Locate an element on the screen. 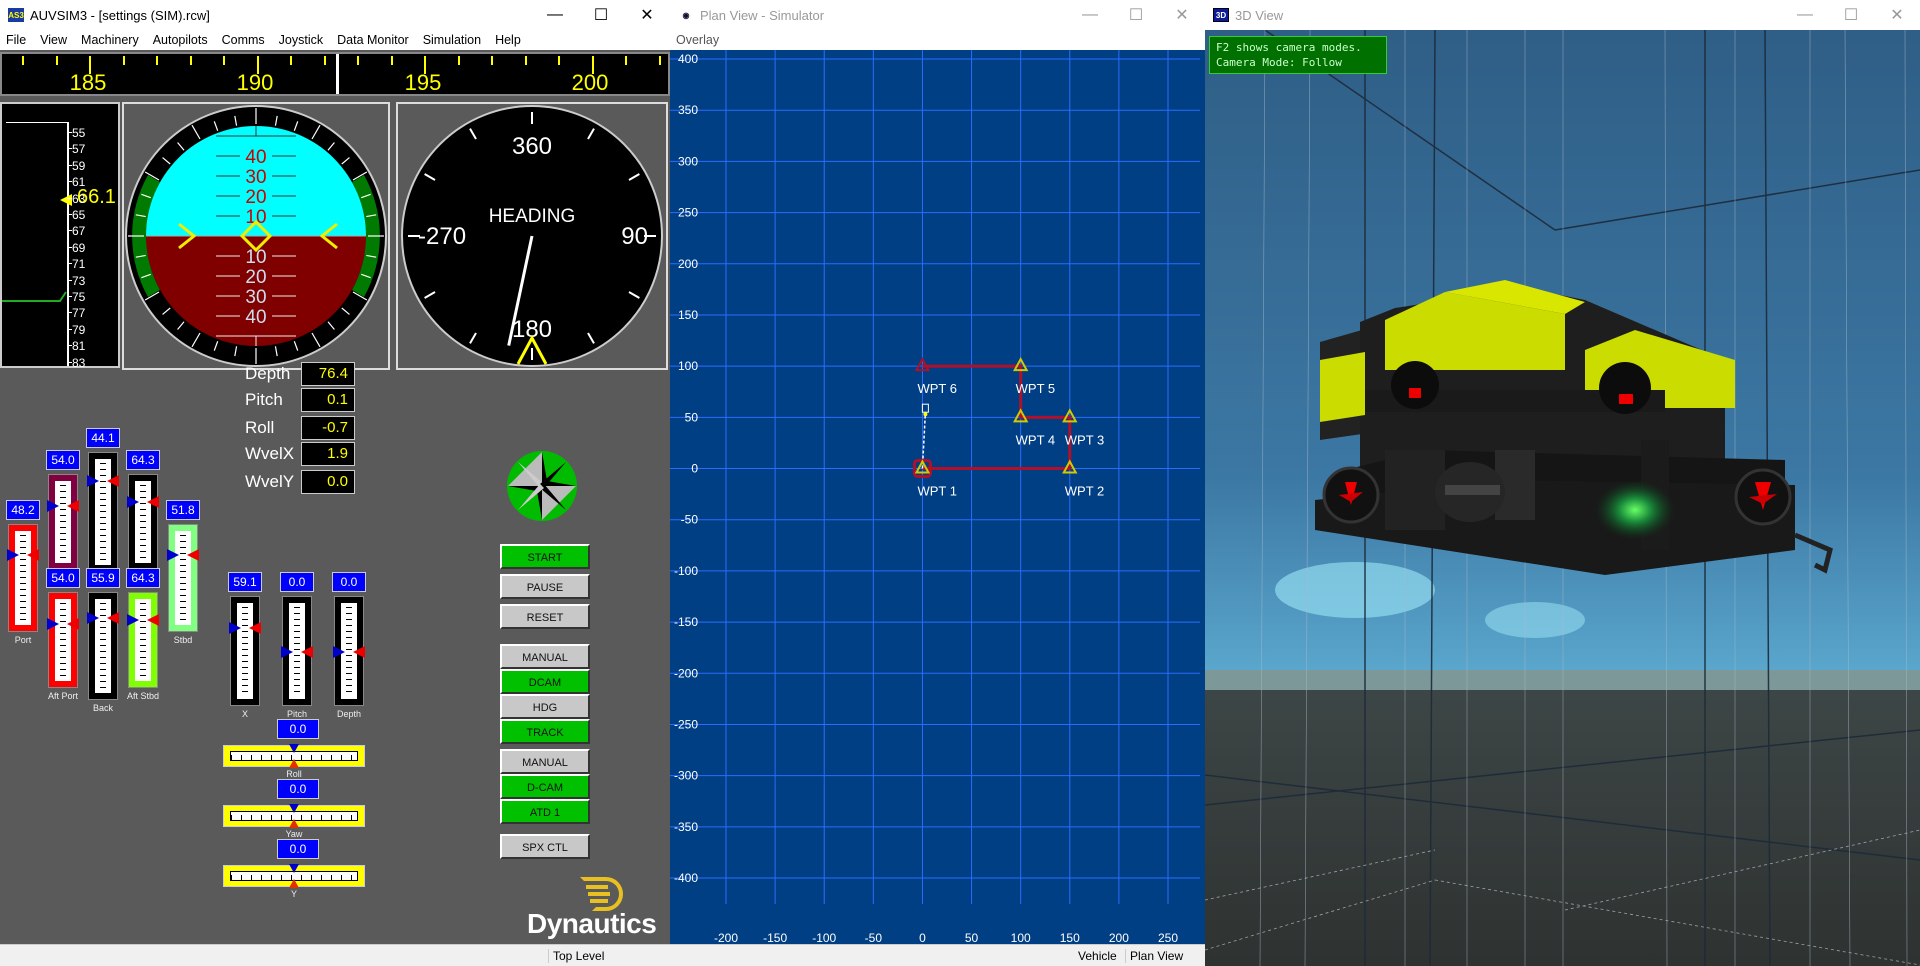 Image resolution: width=1920 pixels, height=966 pixels. thruster-f-stbd-gauge-lines is located at coordinates (143, 522).